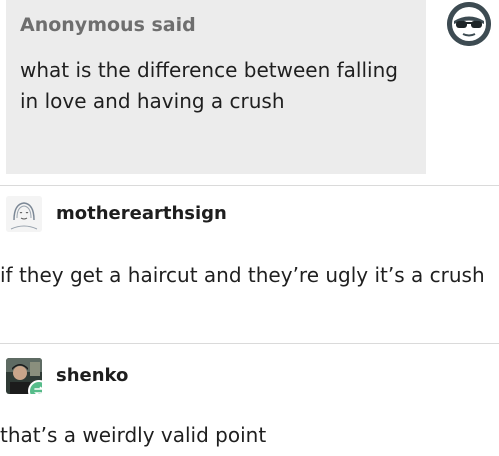 This screenshot has width=499, height=456. Describe the element at coordinates (141, 214) in the screenshot. I see `reply-username: motherearthsign` at that location.